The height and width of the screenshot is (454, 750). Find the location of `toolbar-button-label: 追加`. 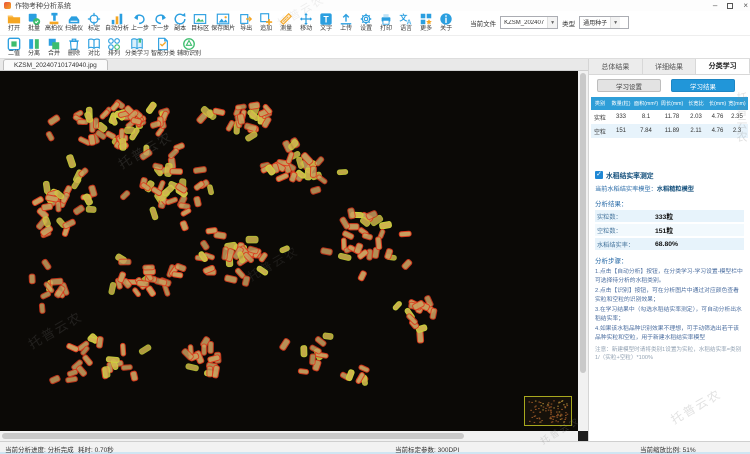

toolbar-button-label: 追加 is located at coordinates (266, 29).